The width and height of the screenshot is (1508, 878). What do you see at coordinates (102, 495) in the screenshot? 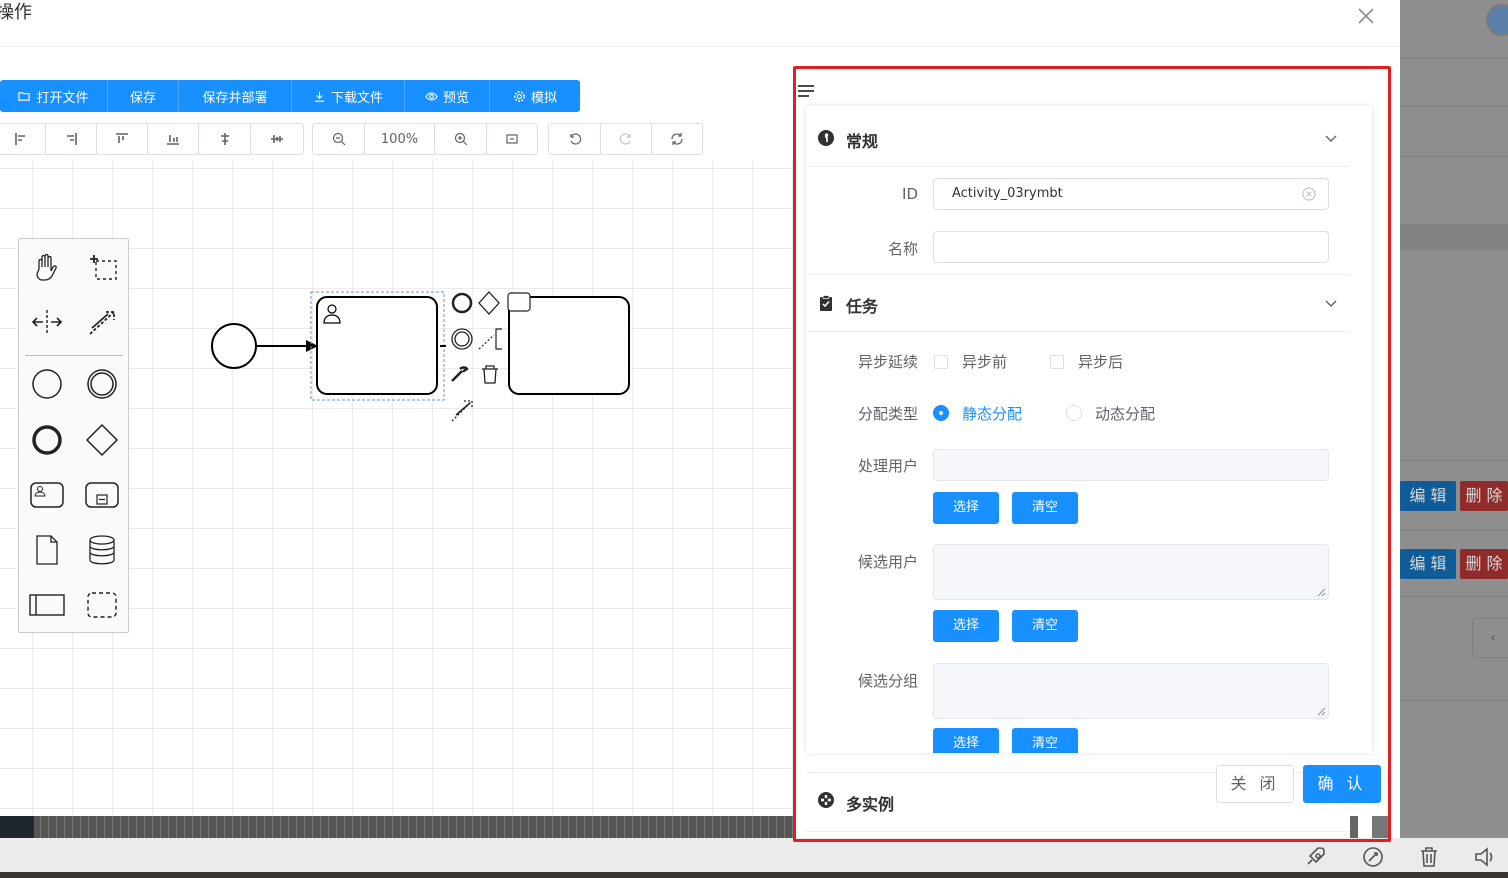
I see `subprocess-icon` at bounding box center [102, 495].